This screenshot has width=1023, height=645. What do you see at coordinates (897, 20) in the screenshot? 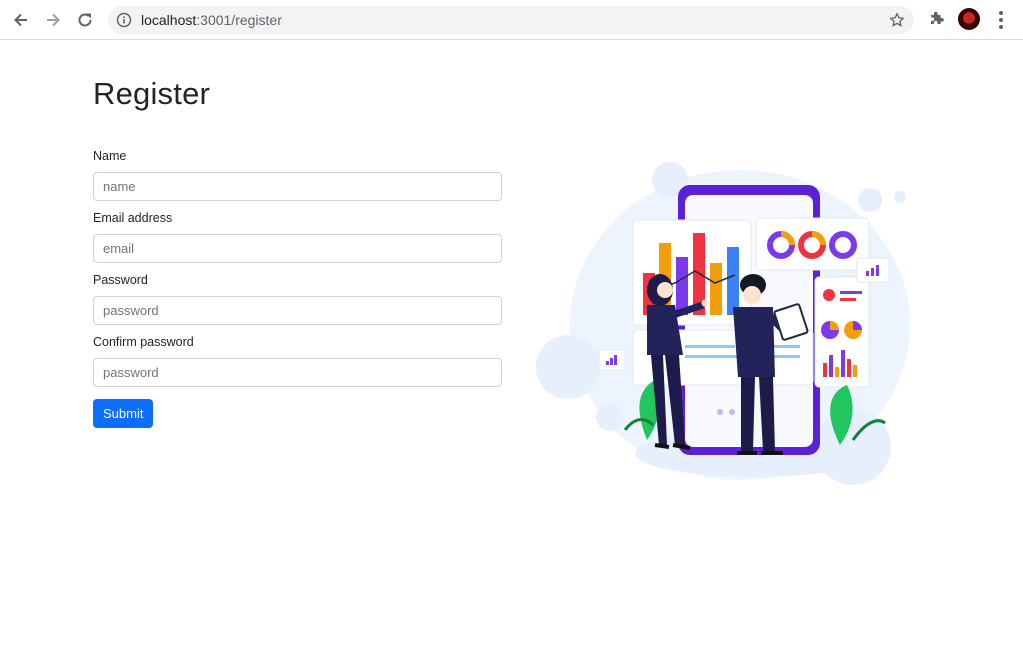
I see `star-icon` at bounding box center [897, 20].